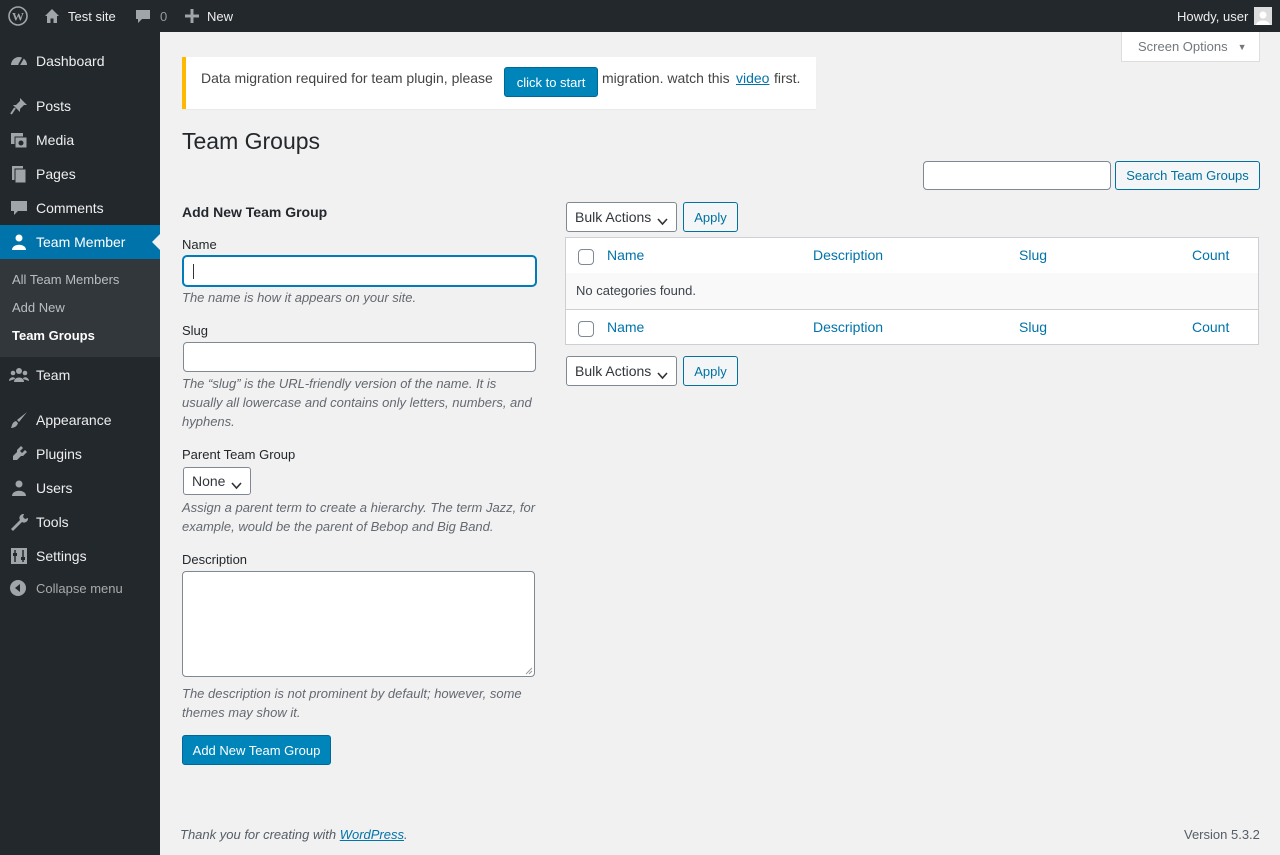  What do you see at coordinates (251, 141) in the screenshot?
I see `page-title: Team Groups` at bounding box center [251, 141].